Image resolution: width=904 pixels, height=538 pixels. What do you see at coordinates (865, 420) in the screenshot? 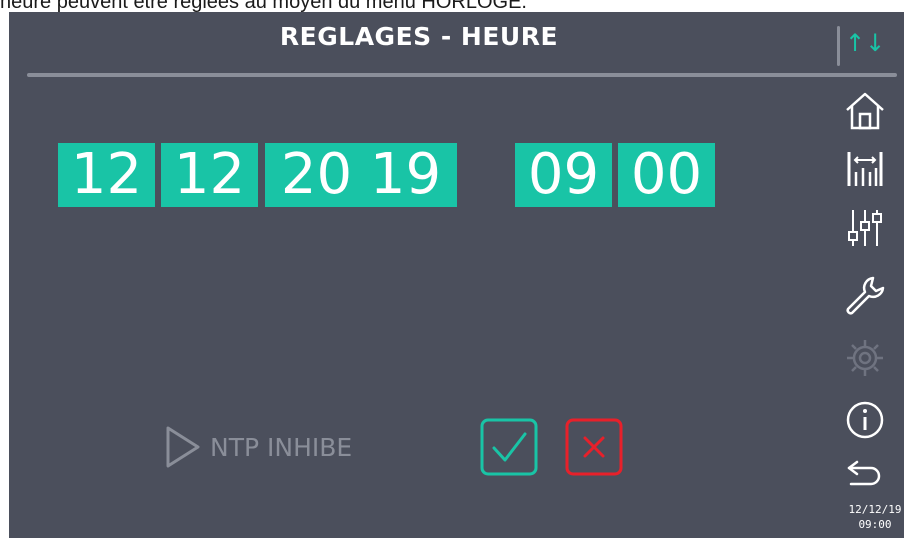
I see `info-icon` at bounding box center [865, 420].